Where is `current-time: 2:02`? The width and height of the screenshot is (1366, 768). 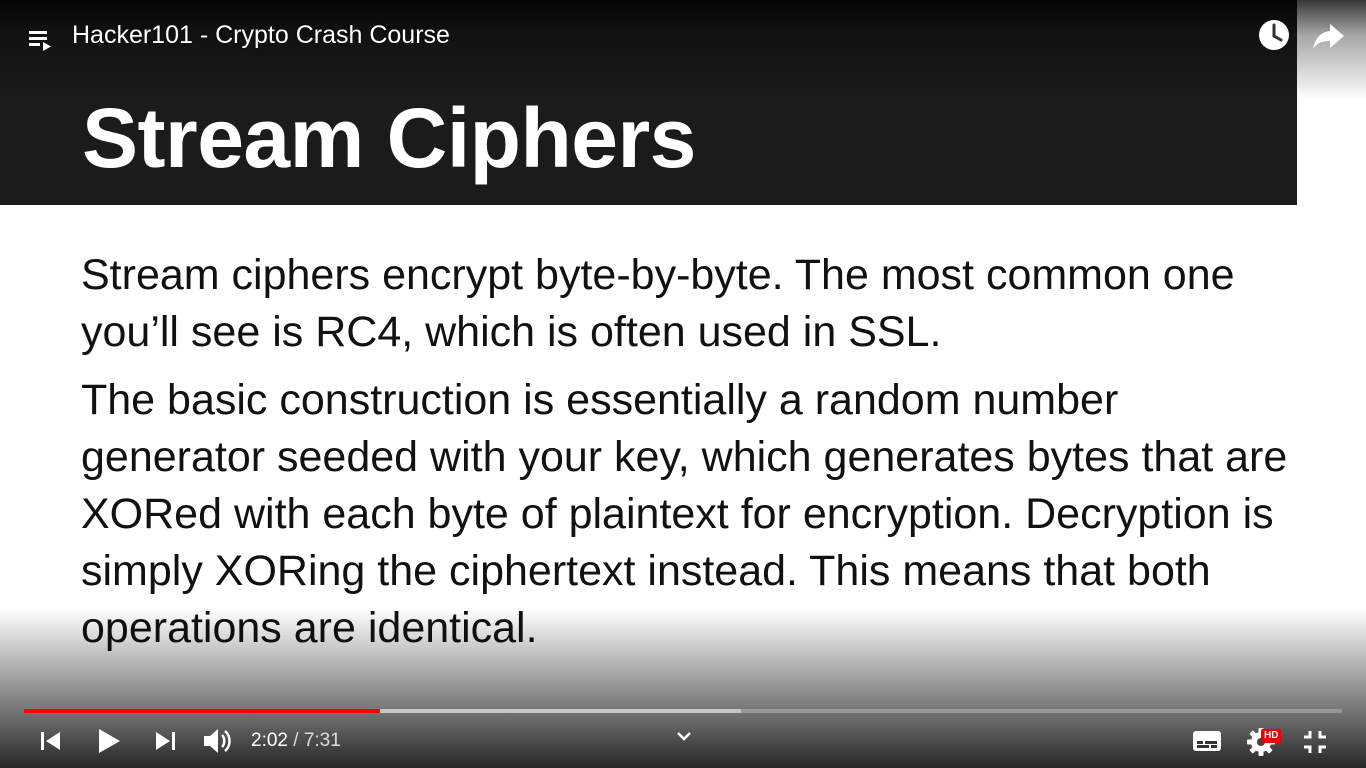
current-time: 2:02 is located at coordinates (269, 740).